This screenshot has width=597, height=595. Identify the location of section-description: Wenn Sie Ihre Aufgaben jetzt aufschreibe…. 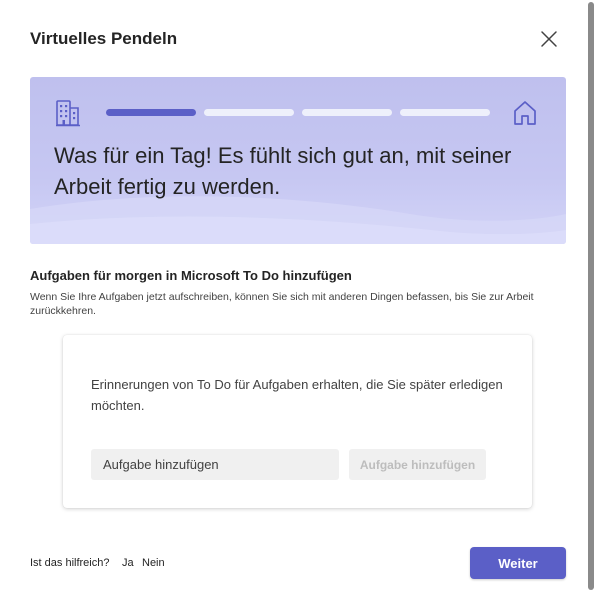
(282, 304).